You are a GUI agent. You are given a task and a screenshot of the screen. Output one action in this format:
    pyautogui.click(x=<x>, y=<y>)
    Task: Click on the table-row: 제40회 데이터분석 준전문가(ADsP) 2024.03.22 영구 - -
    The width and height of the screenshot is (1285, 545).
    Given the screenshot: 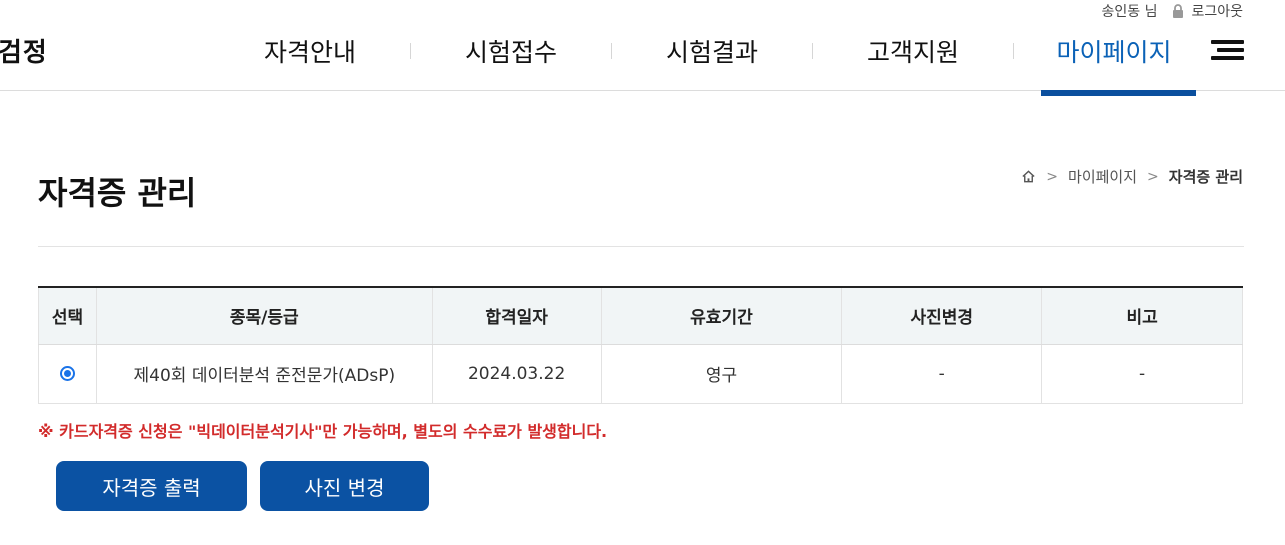 What is the action you would take?
    pyautogui.click(x=640, y=374)
    